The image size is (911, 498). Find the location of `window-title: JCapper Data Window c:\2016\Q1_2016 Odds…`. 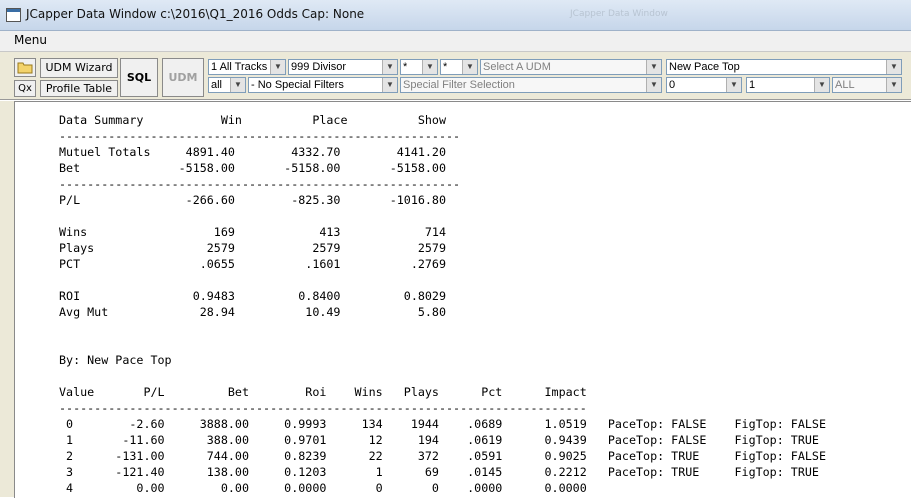

window-title: JCapper Data Window c:\2016\Q1_2016 Odds… is located at coordinates (195, 14).